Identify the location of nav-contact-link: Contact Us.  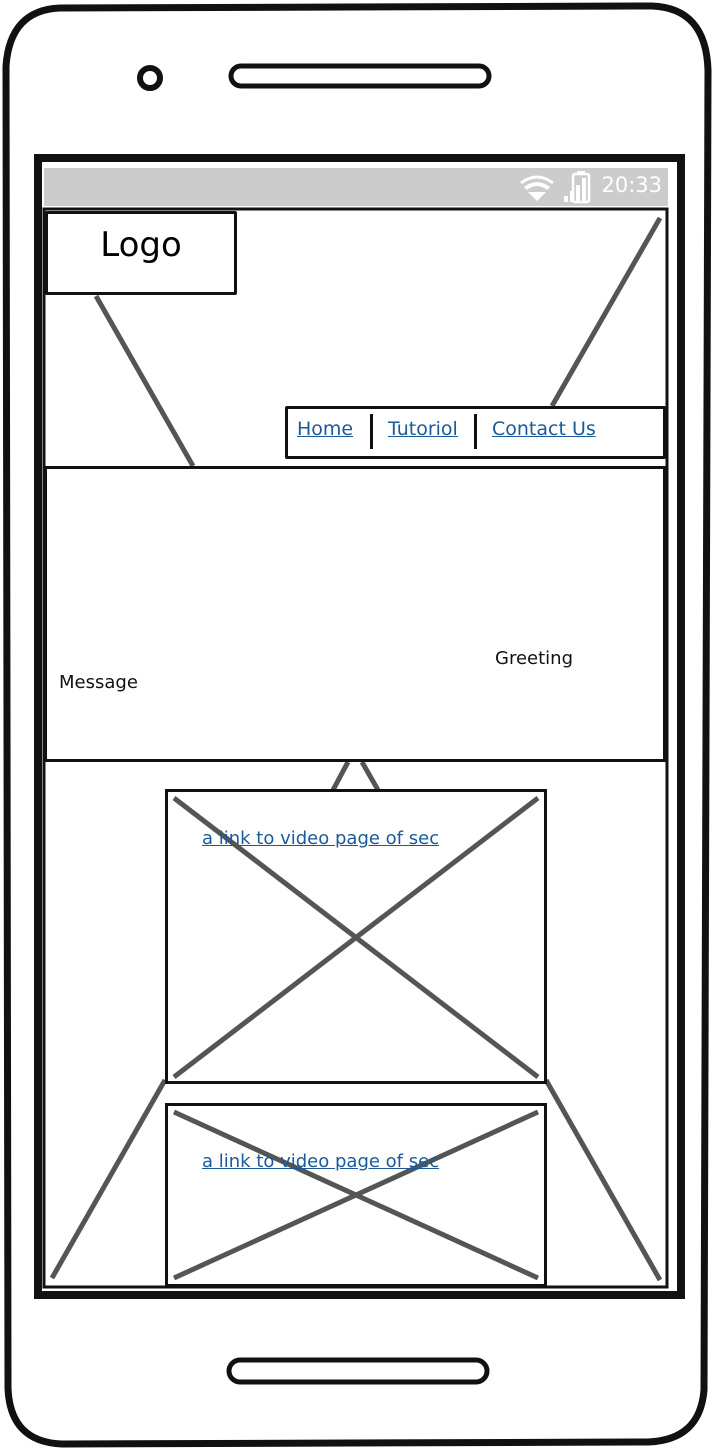
(544, 429).